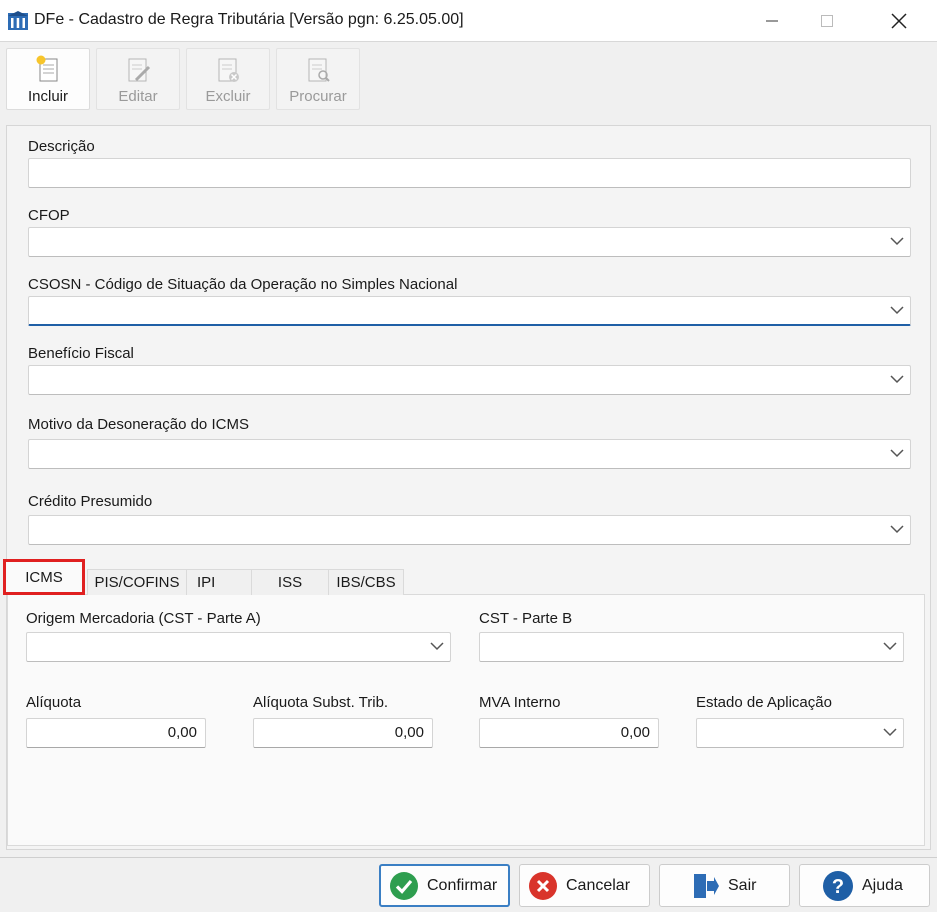 Image resolution: width=937 pixels, height=912 pixels. What do you see at coordinates (139, 70) in the screenshot?
I see `edit-document-icon` at bounding box center [139, 70].